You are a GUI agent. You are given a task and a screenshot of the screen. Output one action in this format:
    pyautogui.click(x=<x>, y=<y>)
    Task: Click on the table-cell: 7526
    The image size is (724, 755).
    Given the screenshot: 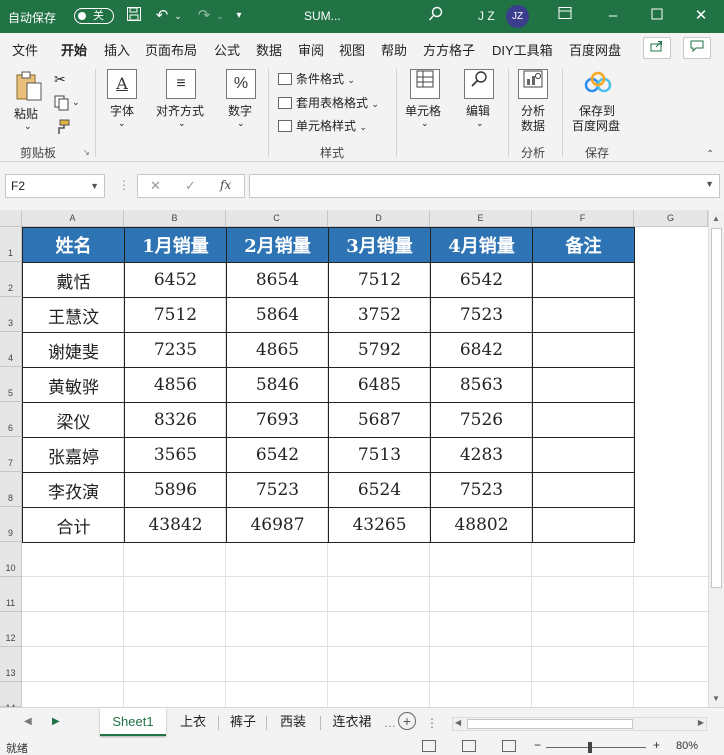 What is the action you would take?
    pyautogui.click(x=481, y=420)
    